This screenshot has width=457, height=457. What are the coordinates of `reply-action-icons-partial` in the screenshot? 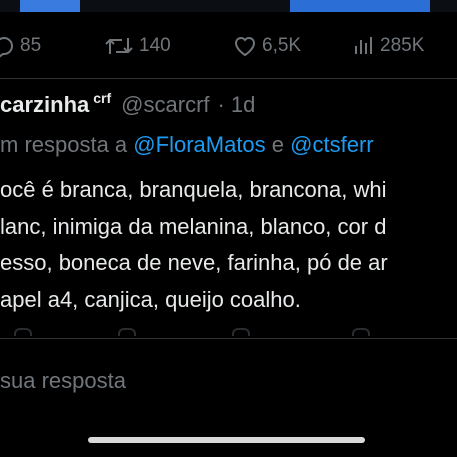 It's located at (228, 331).